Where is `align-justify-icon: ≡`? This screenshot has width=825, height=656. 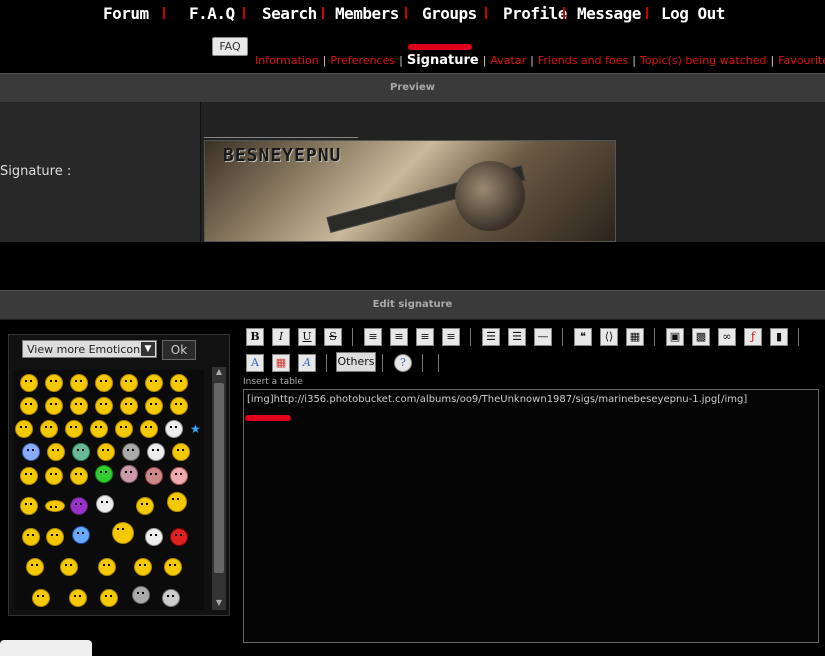
align-justify-icon: ≡ is located at coordinates (451, 337).